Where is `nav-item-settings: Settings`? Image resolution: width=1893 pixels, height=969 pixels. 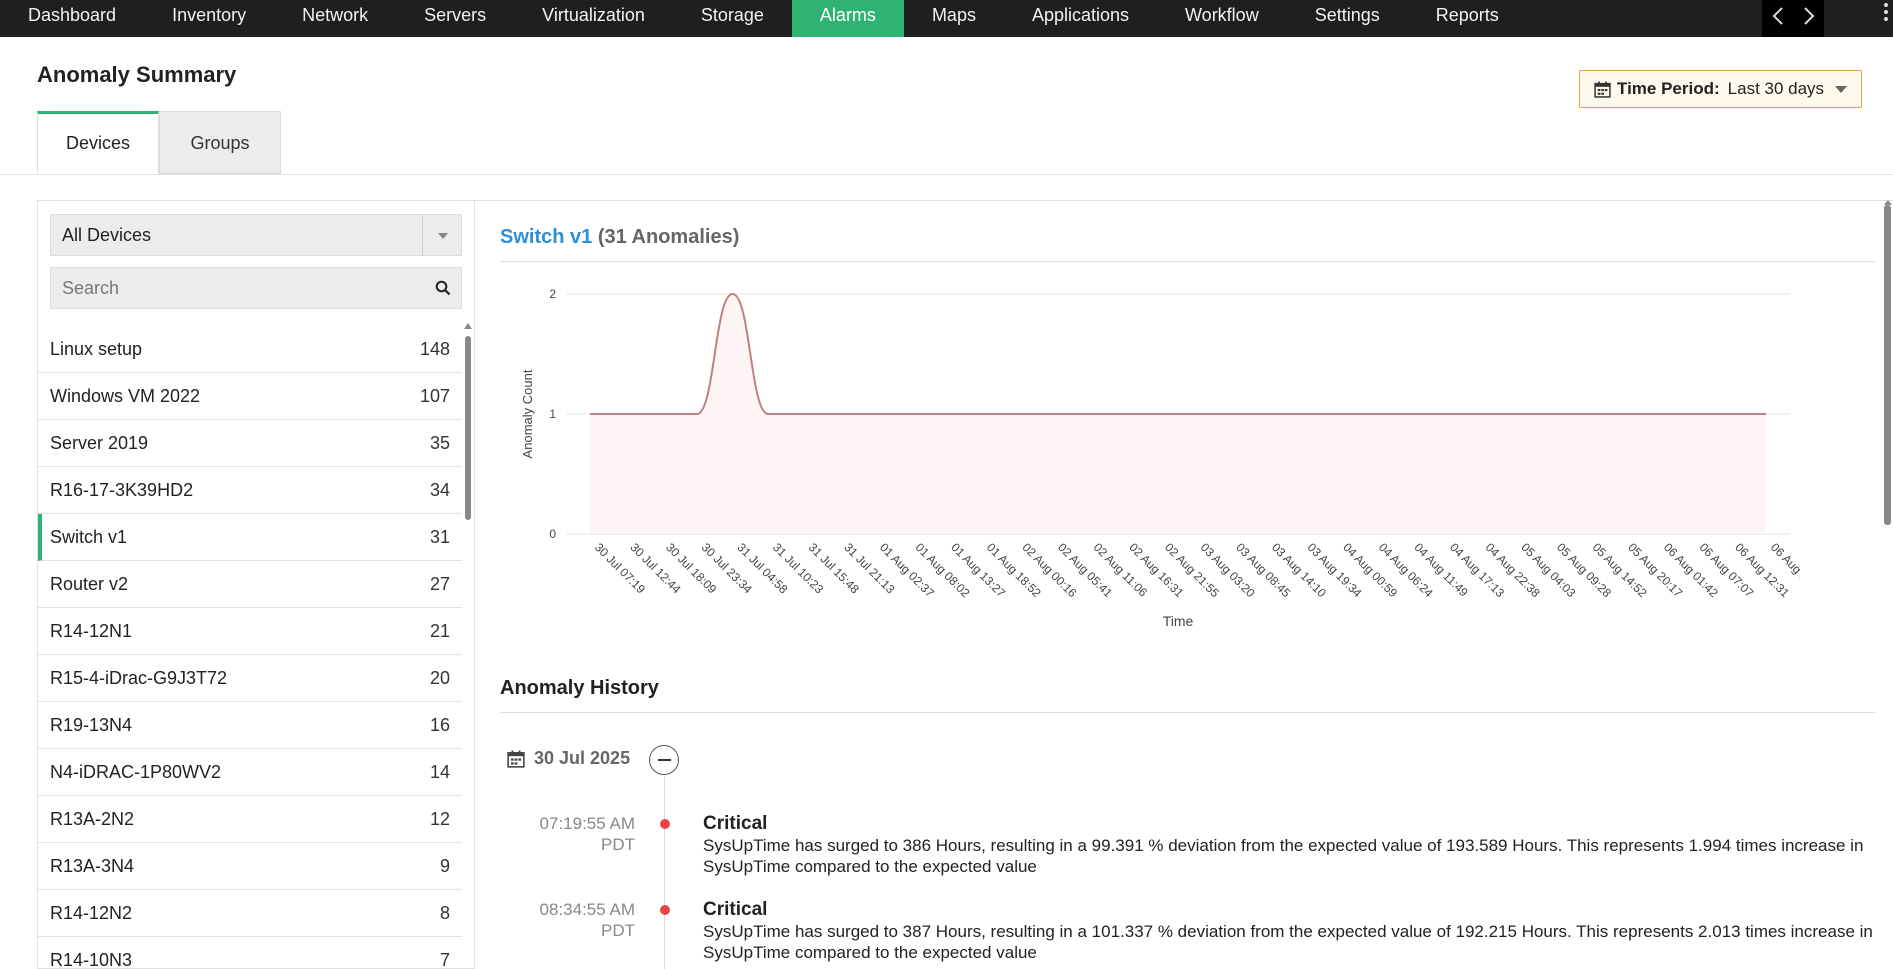 nav-item-settings: Settings is located at coordinates (1347, 18).